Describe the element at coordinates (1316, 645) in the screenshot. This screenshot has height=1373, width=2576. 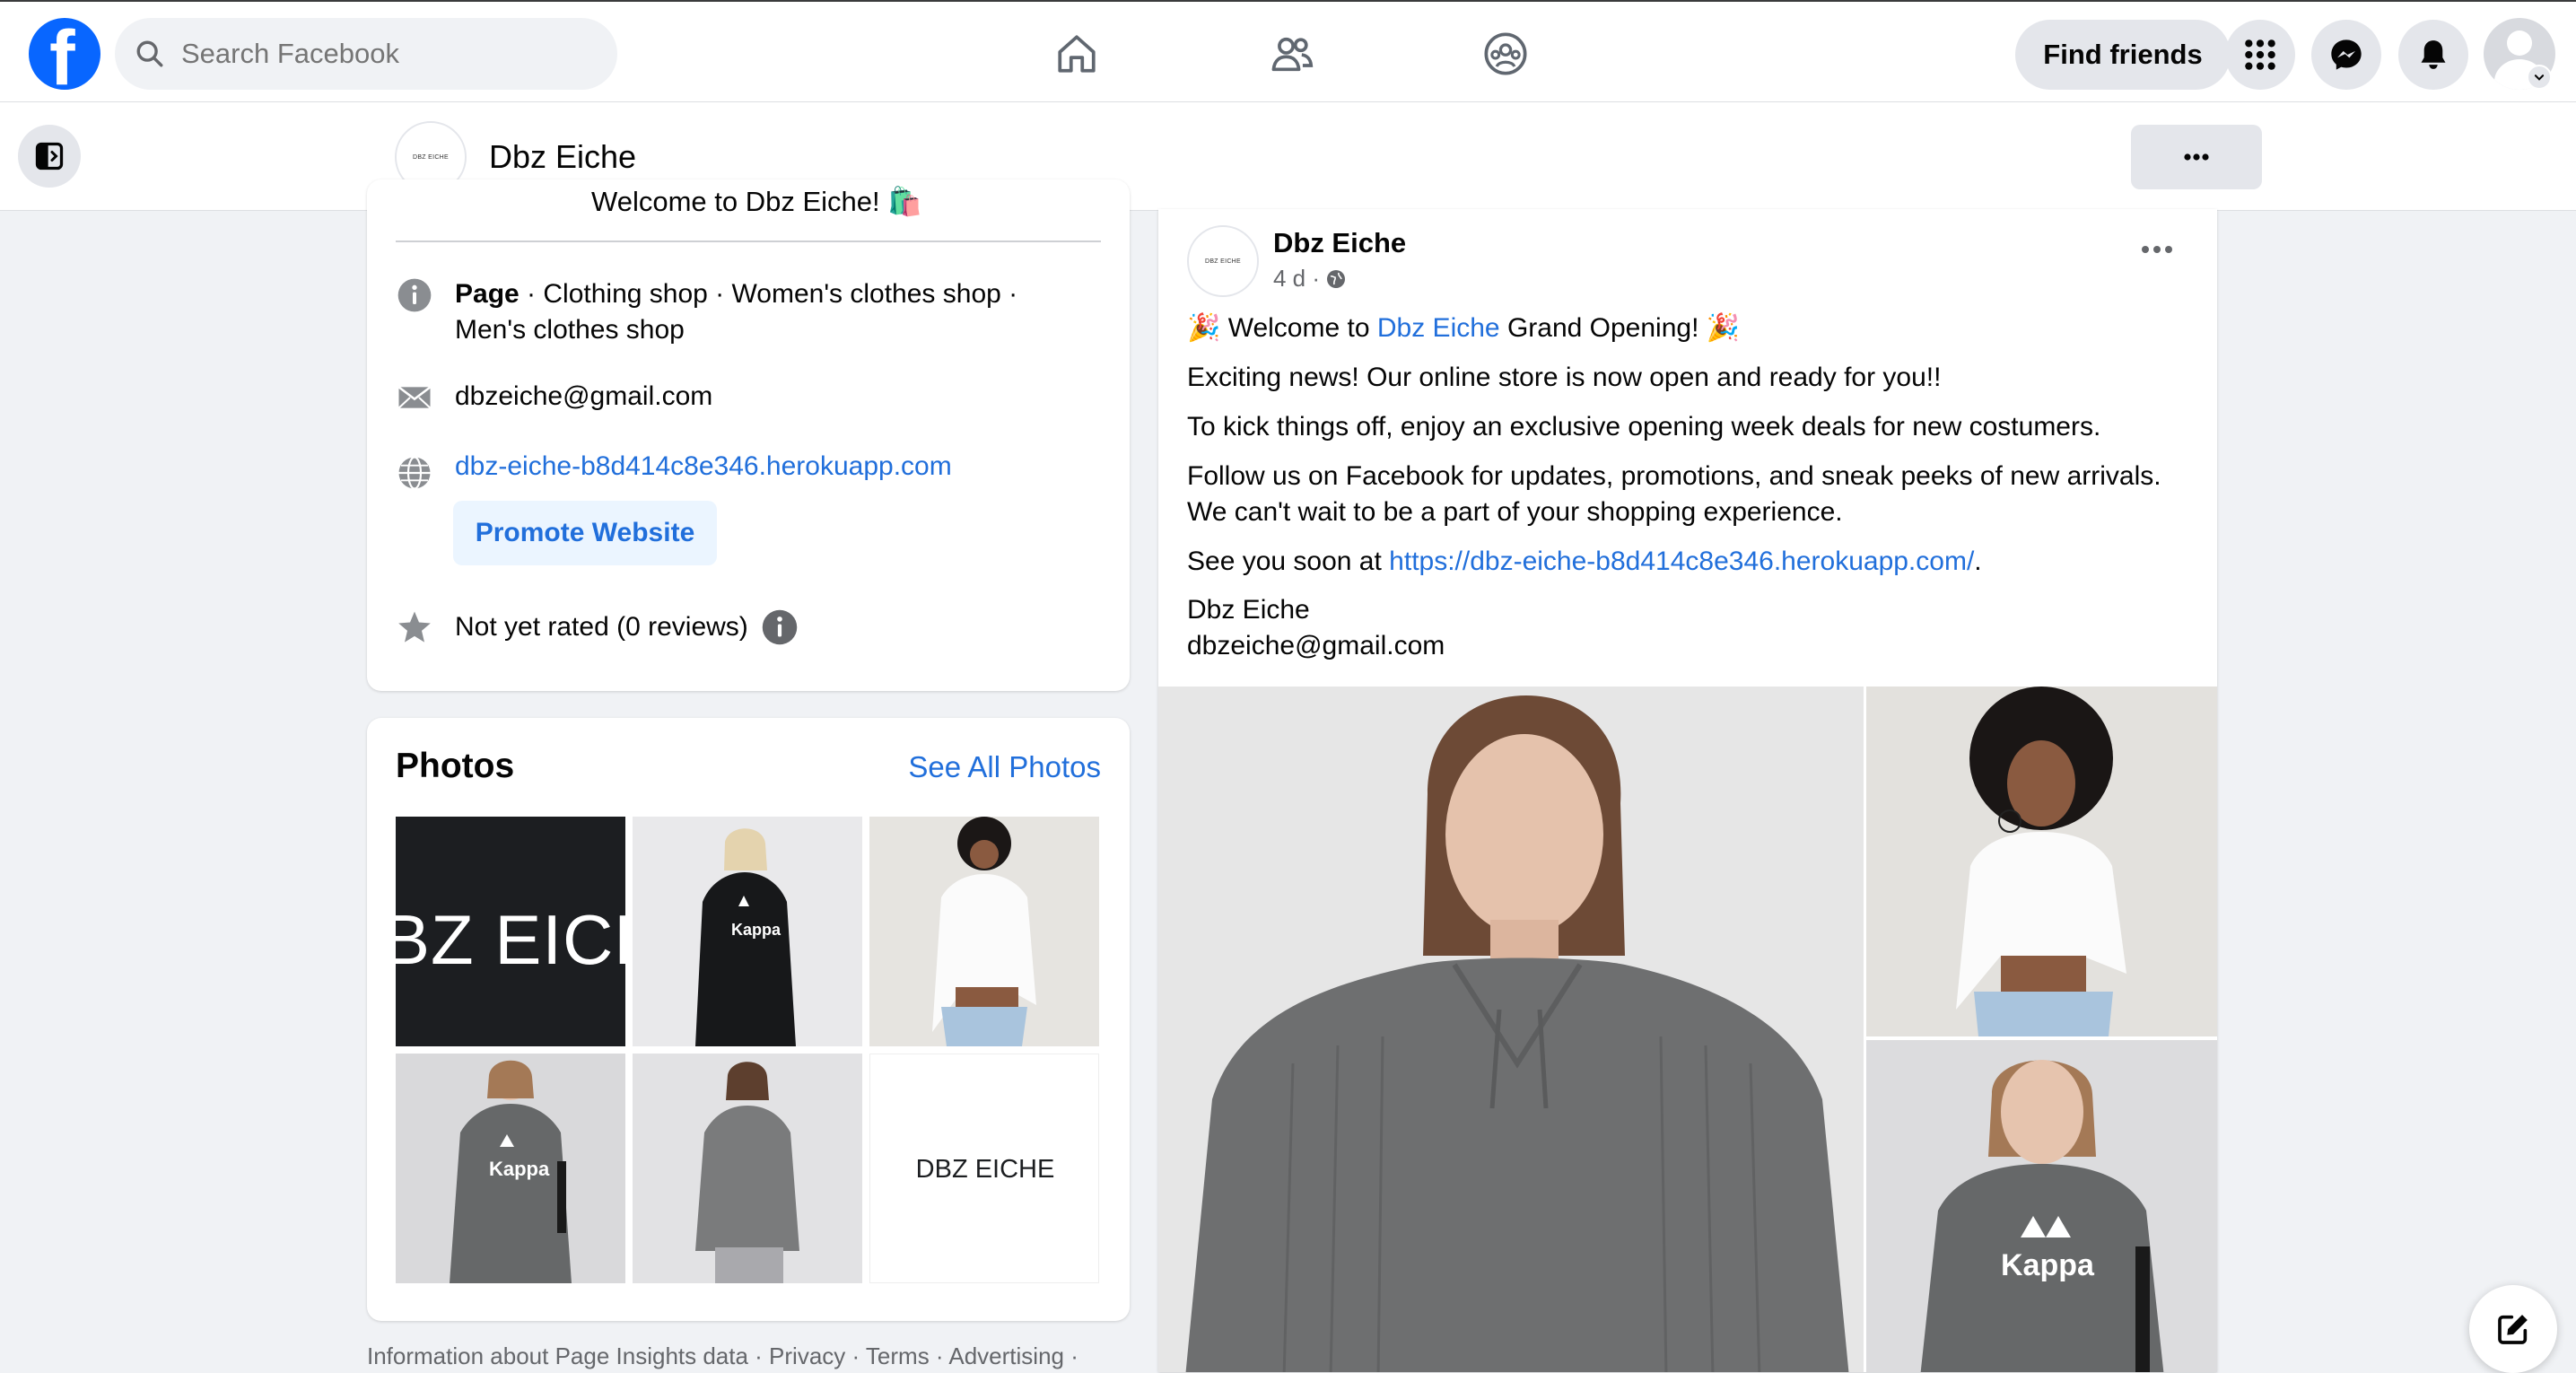
I see `signature-email: dbzeiche@gmail.com` at that location.